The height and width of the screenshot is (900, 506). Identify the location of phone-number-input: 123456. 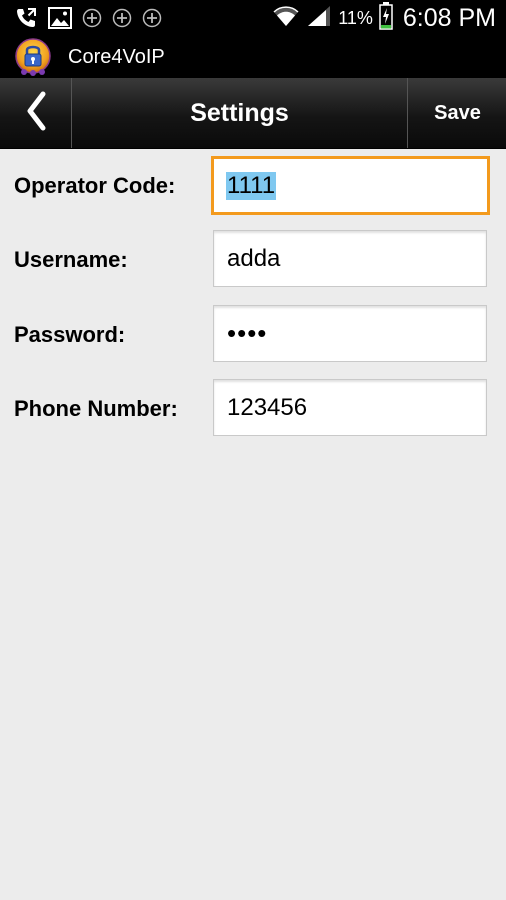
(350, 407).